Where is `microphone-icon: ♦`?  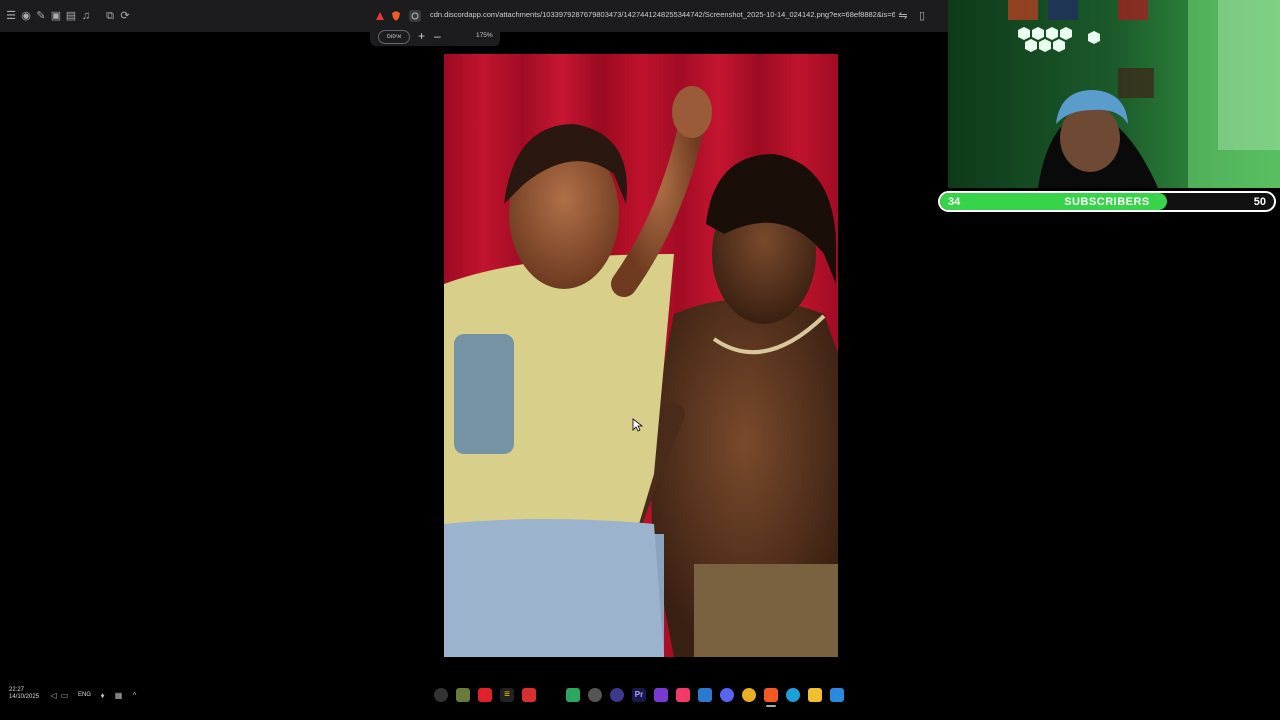
microphone-icon: ♦ is located at coordinates (102, 695).